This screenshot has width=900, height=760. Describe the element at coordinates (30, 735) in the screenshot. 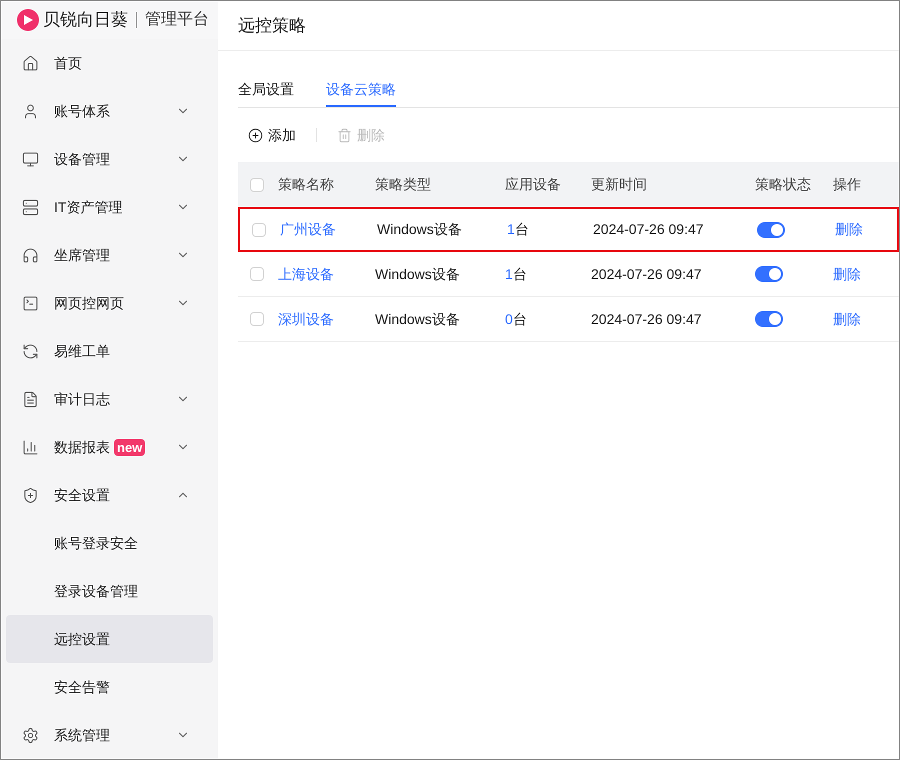

I see `settings-icon` at that location.